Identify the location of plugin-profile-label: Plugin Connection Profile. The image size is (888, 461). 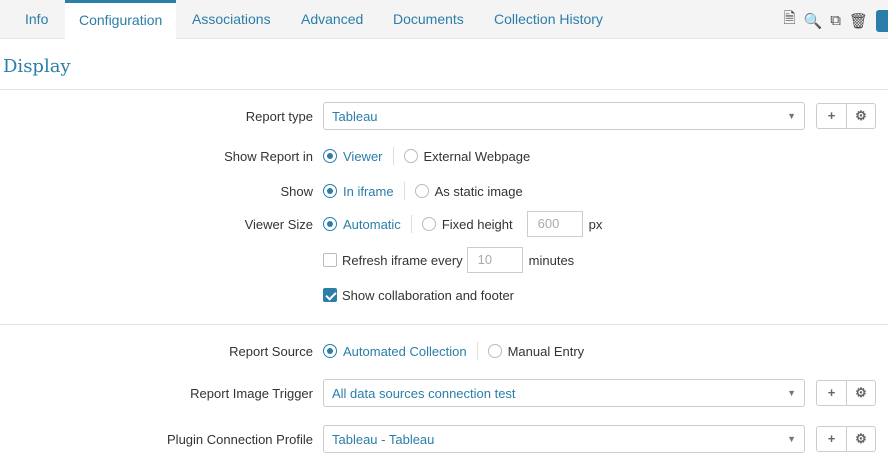
(240, 439).